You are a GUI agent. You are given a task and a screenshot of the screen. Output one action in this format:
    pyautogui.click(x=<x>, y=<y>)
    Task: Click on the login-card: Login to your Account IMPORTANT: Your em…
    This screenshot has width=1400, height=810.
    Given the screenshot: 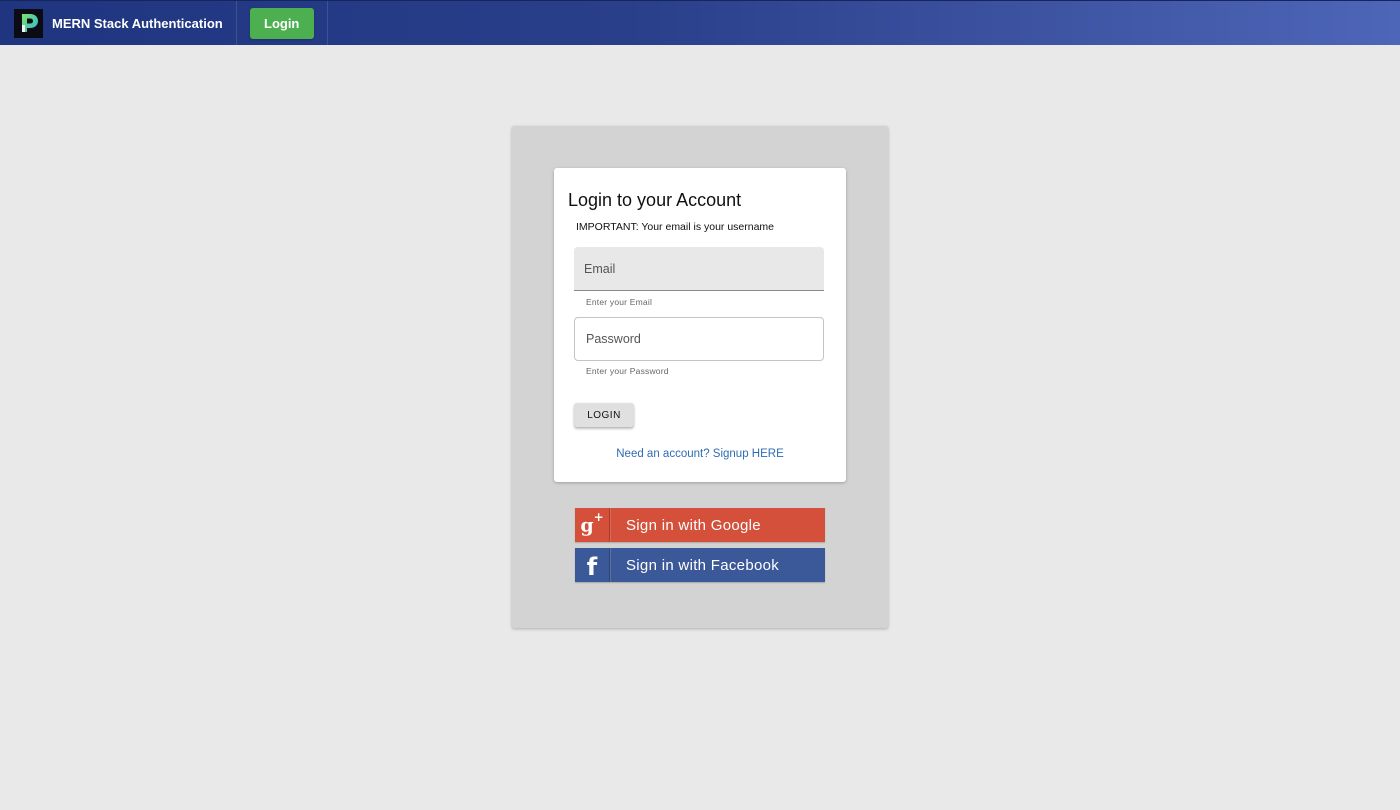 What is the action you would take?
    pyautogui.click(x=700, y=325)
    